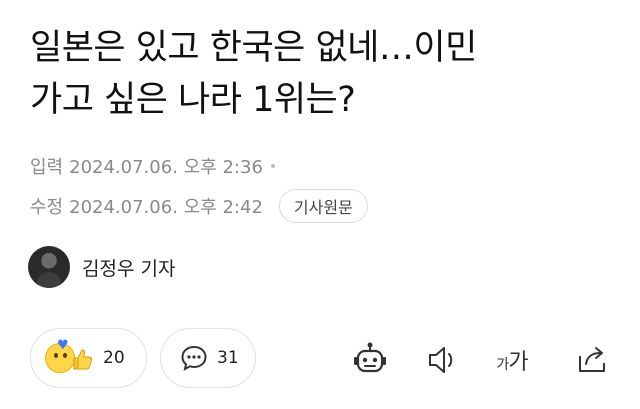 This screenshot has height=409, width=640. I want to click on emoji-reaction-icon: ♥, so click(70, 356).